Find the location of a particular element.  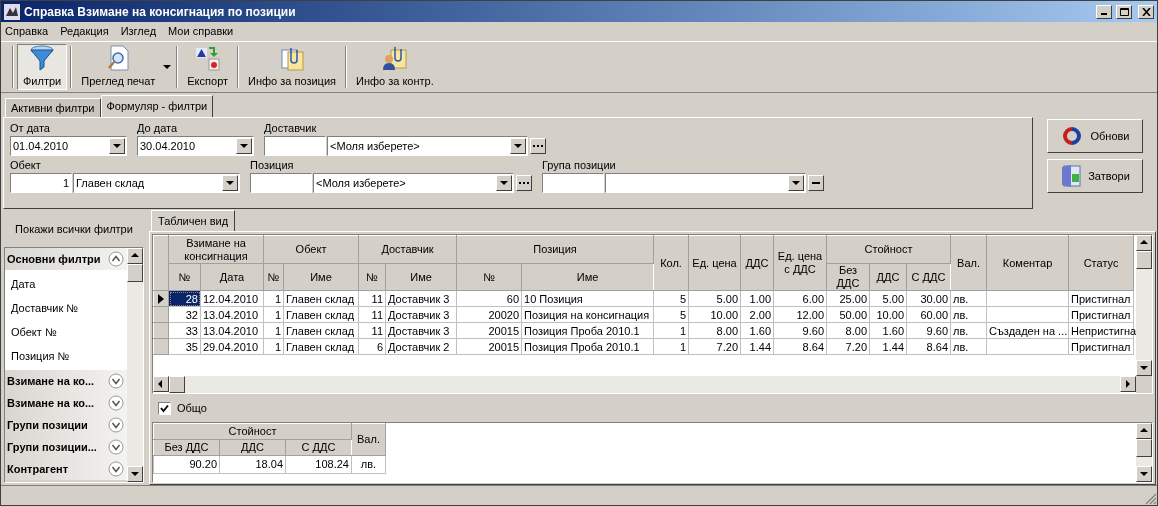

export-icon is located at coordinates (207, 58).